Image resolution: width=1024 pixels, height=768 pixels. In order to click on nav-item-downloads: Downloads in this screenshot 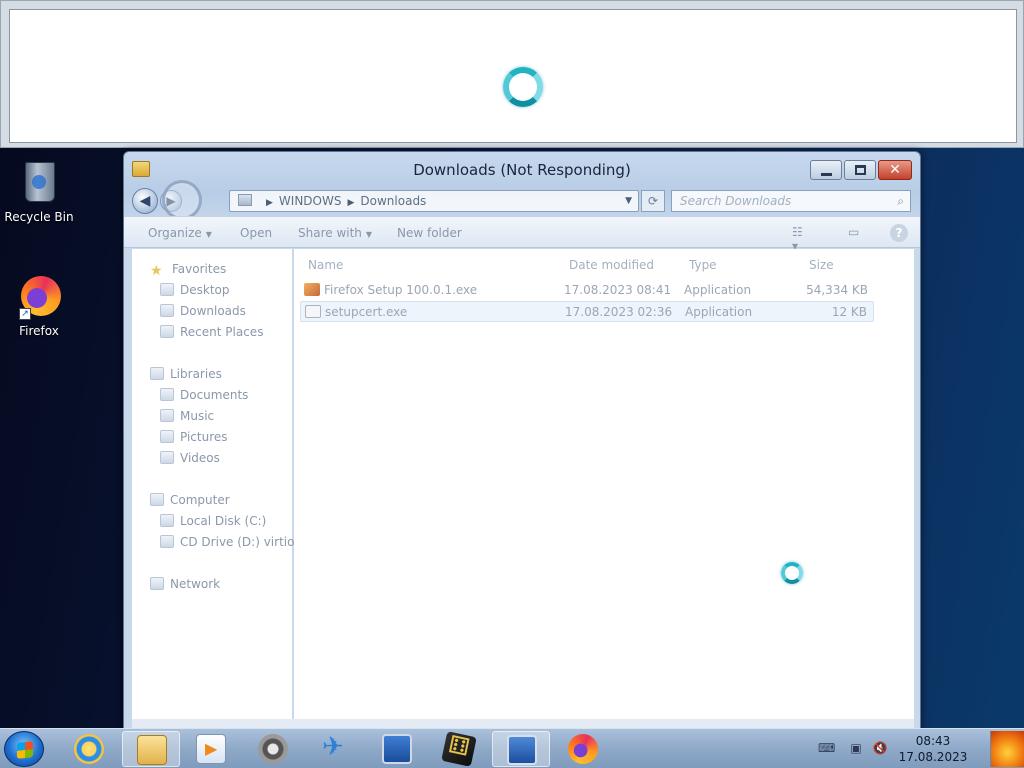, I will do `click(221, 312)`.